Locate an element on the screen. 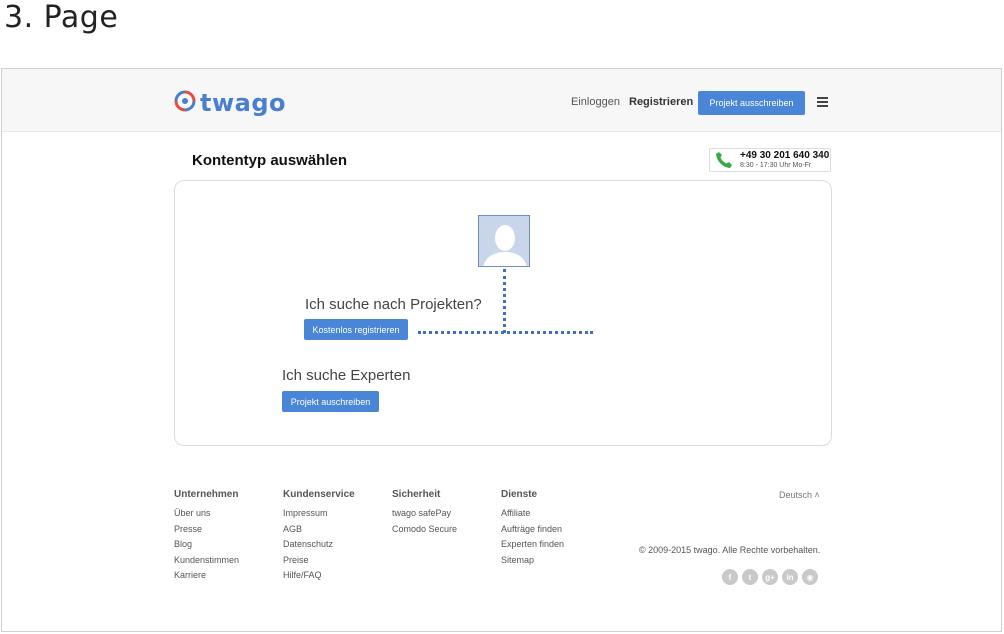 This screenshot has height=634, width=1004. phone-icon is located at coordinates (724, 160).